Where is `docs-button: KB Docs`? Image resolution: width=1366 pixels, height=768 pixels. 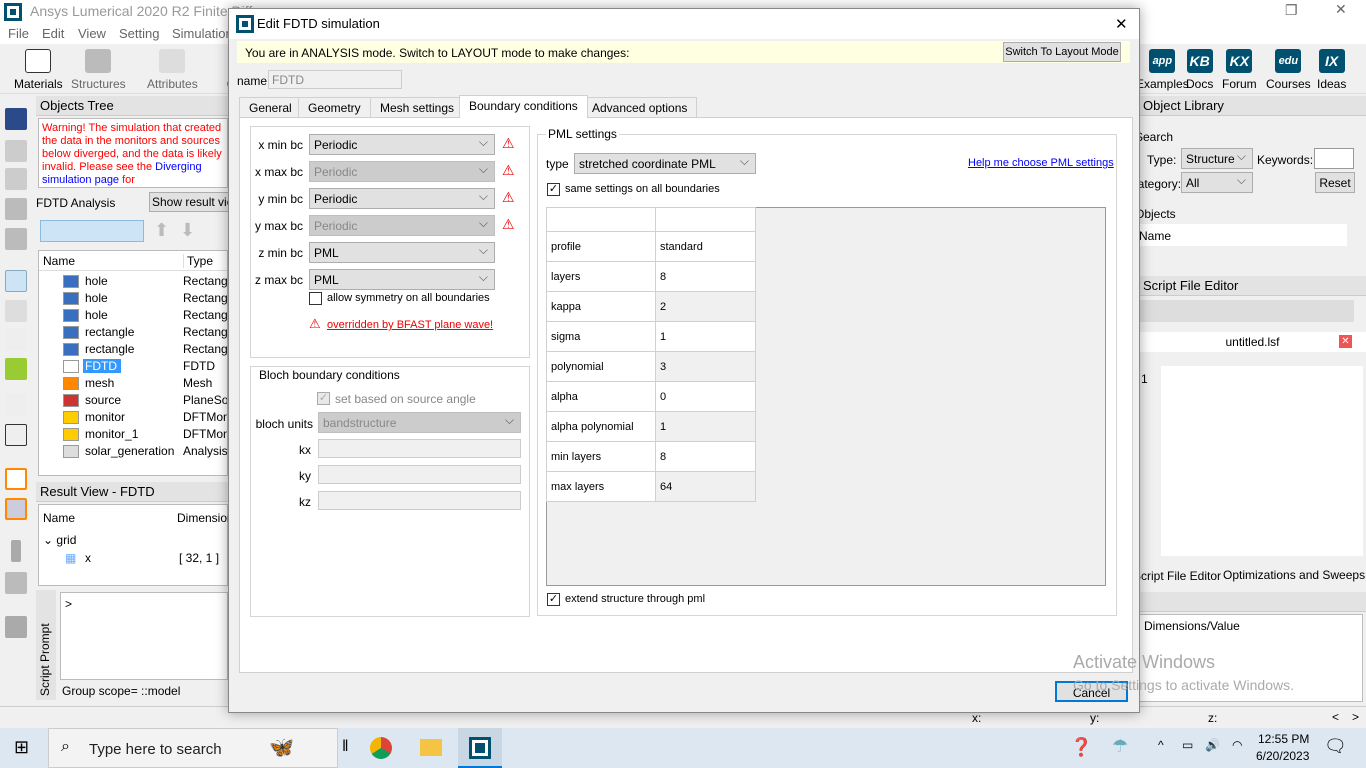
docs-button: KB Docs is located at coordinates (1199, 70).